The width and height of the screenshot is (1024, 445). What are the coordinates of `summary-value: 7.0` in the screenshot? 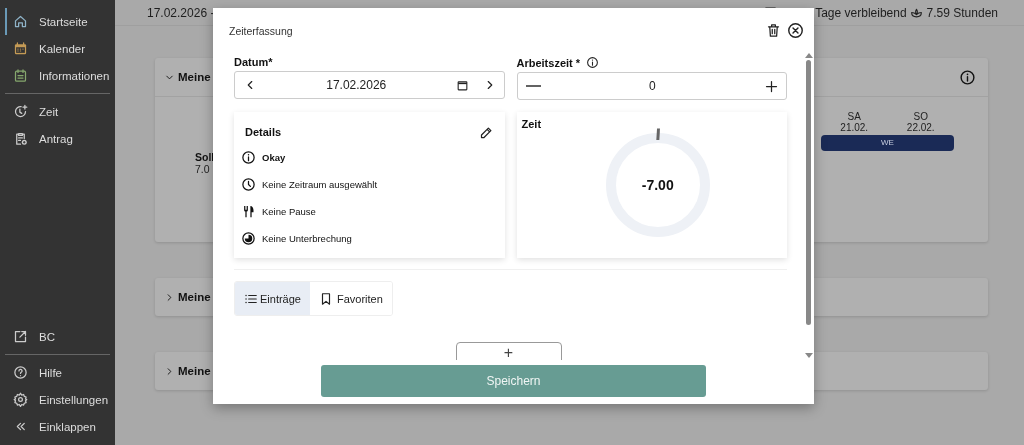 It's located at (203, 169).